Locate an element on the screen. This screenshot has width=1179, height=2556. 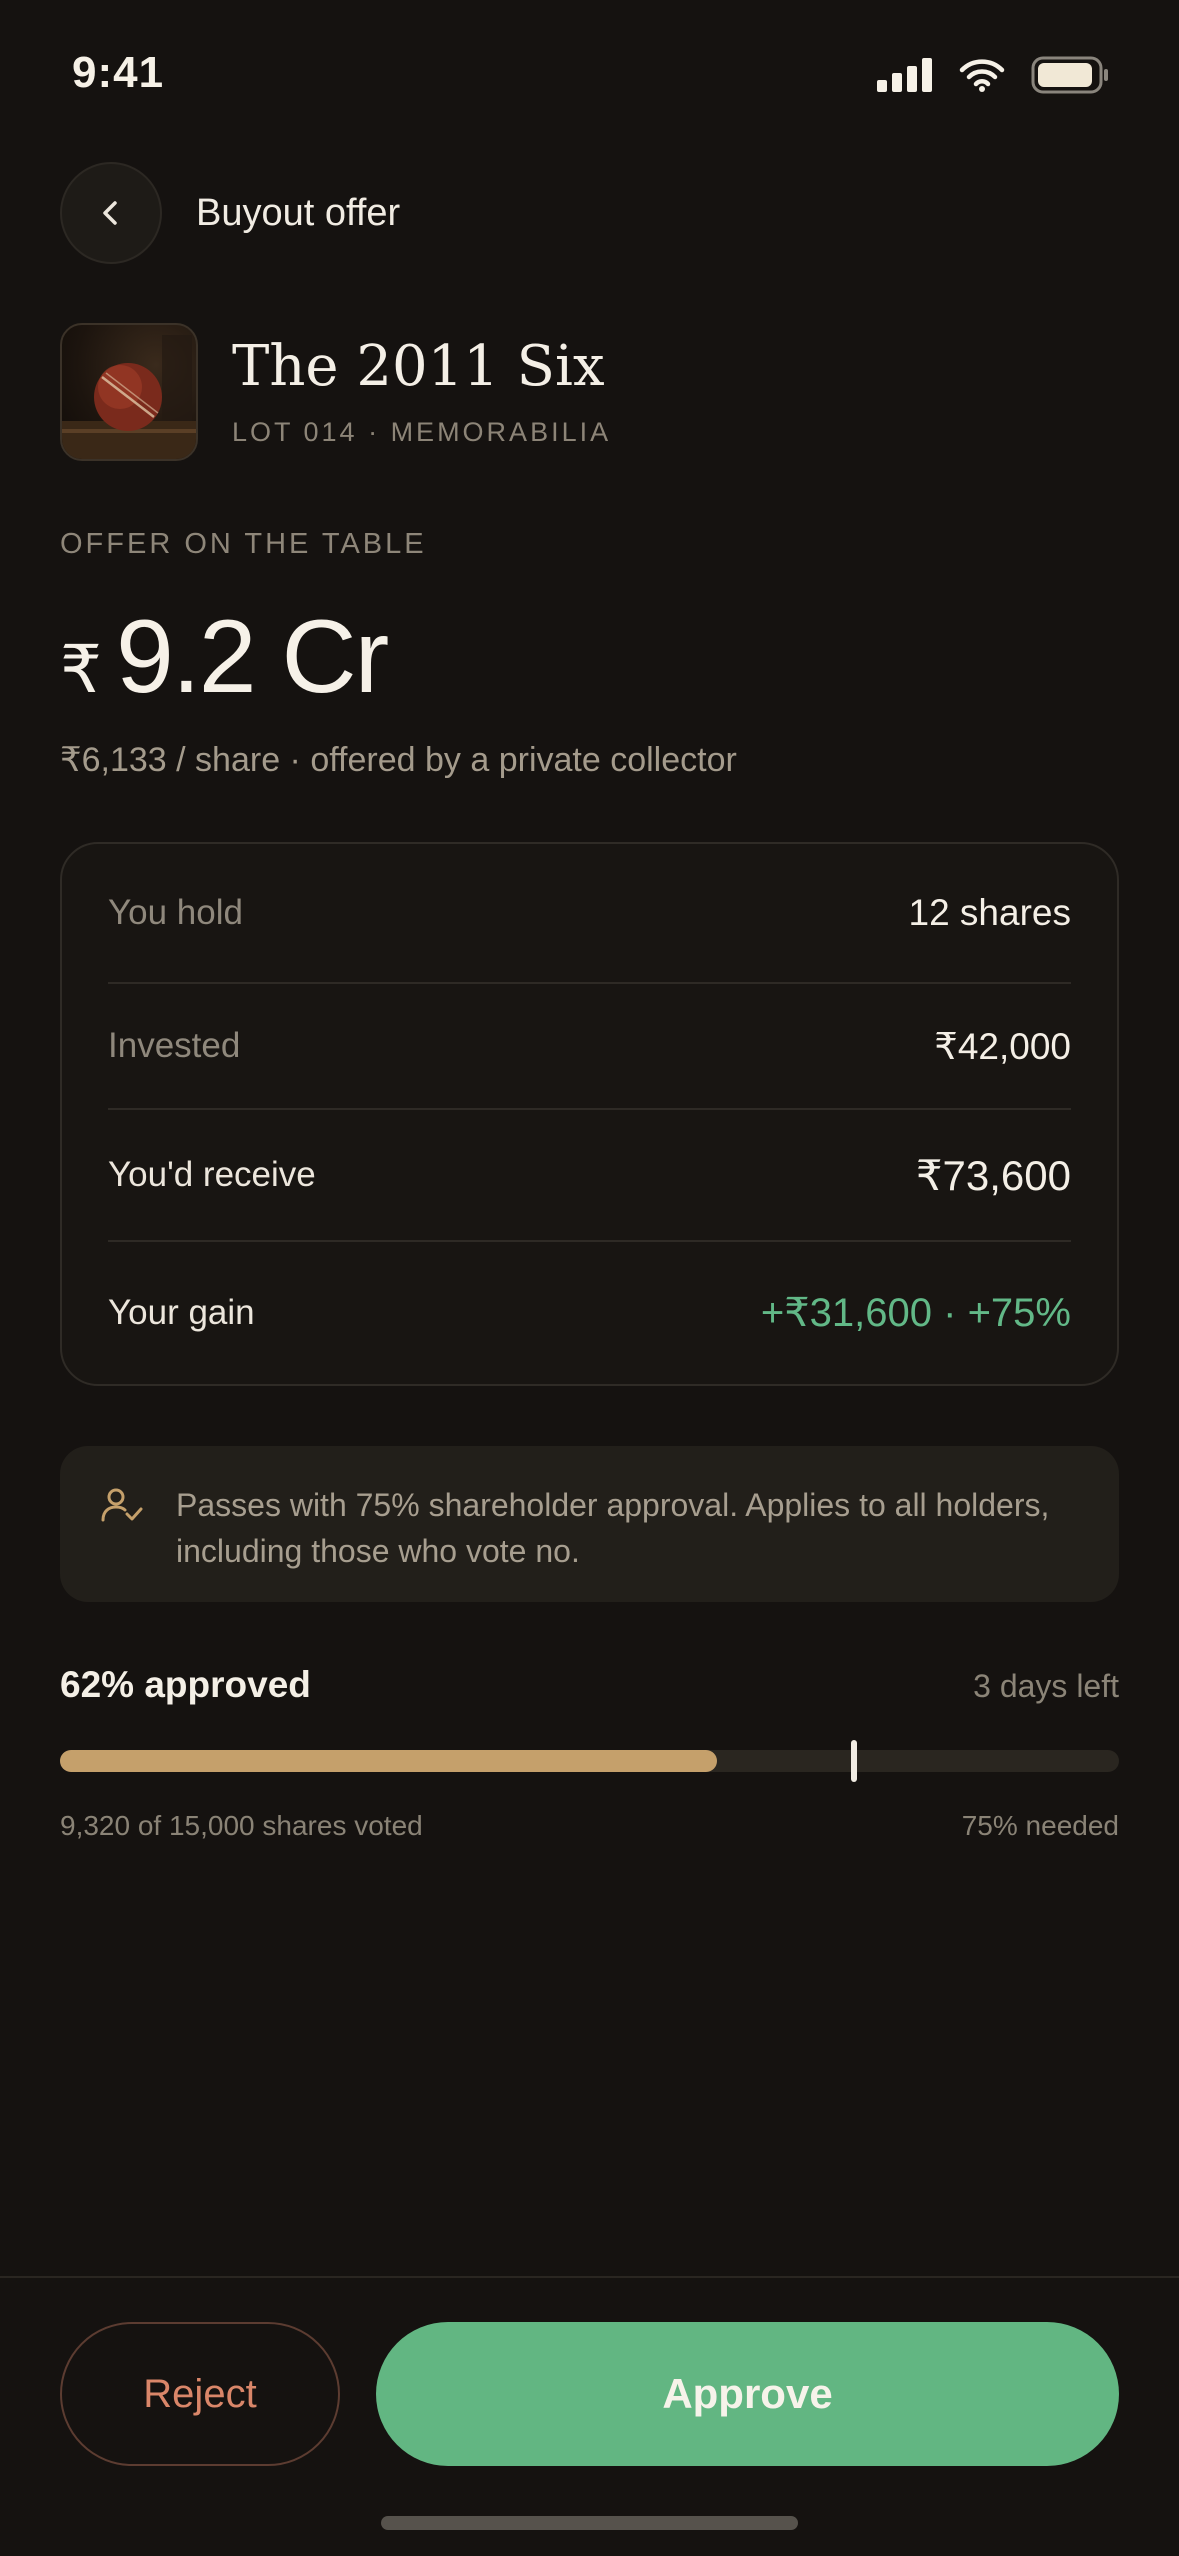
holding-row-invested: Invested ₹42,000 is located at coordinates (589, 1047).